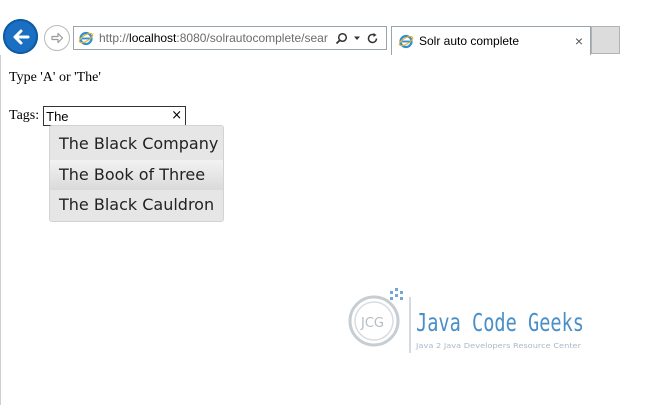 This screenshot has width=645, height=405. What do you see at coordinates (341, 38) in the screenshot?
I see `search-icon` at bounding box center [341, 38].